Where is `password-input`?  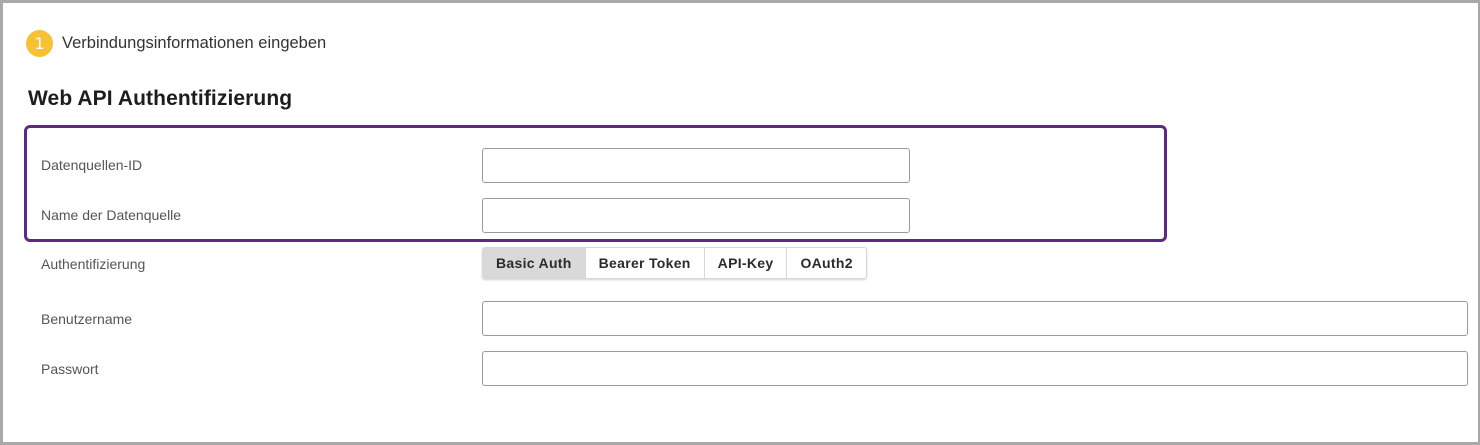 password-input is located at coordinates (975, 368).